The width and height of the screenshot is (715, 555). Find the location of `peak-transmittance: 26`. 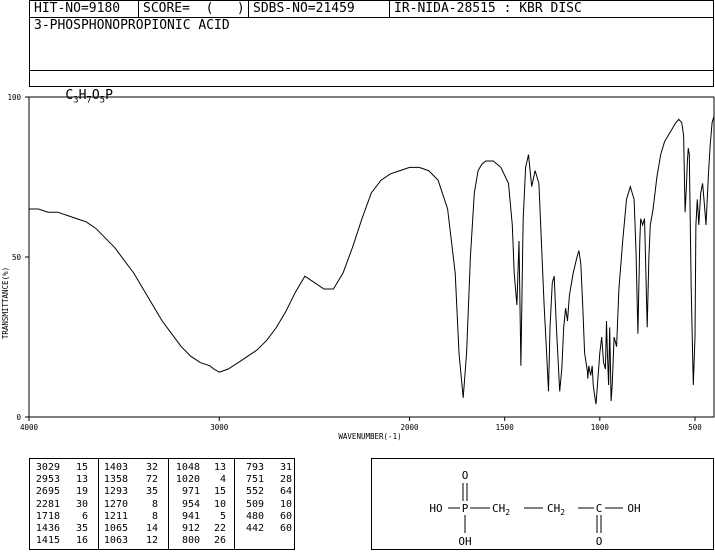

peak-transmittance: 26 is located at coordinates (219, 541).